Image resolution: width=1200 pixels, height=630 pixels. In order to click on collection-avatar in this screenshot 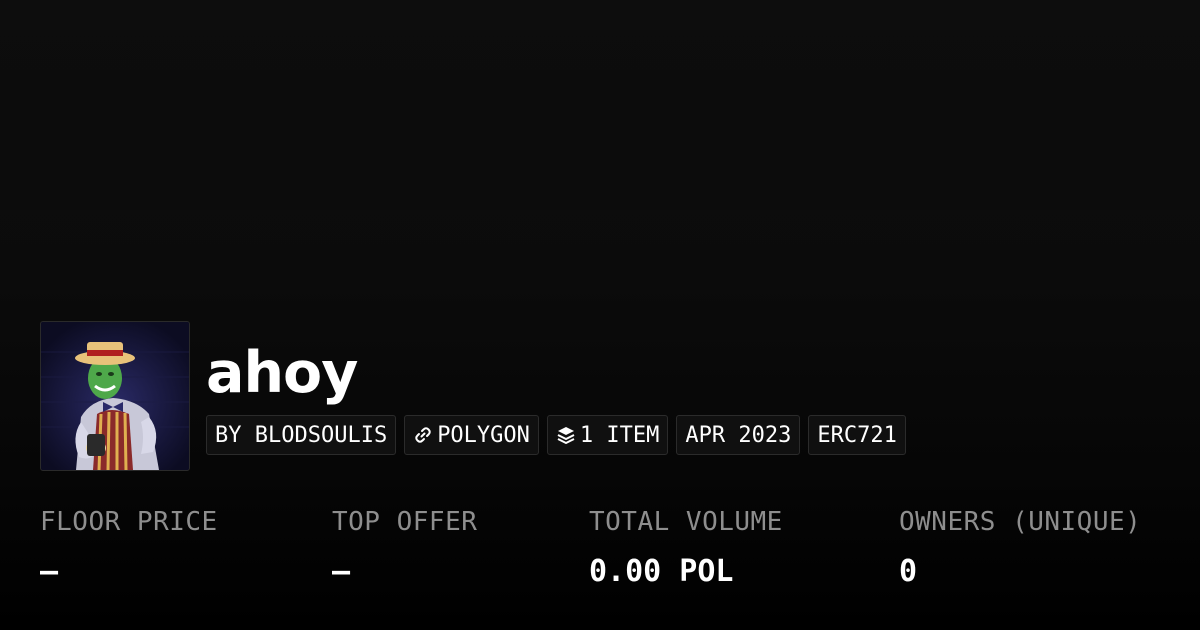, I will do `click(115, 396)`.